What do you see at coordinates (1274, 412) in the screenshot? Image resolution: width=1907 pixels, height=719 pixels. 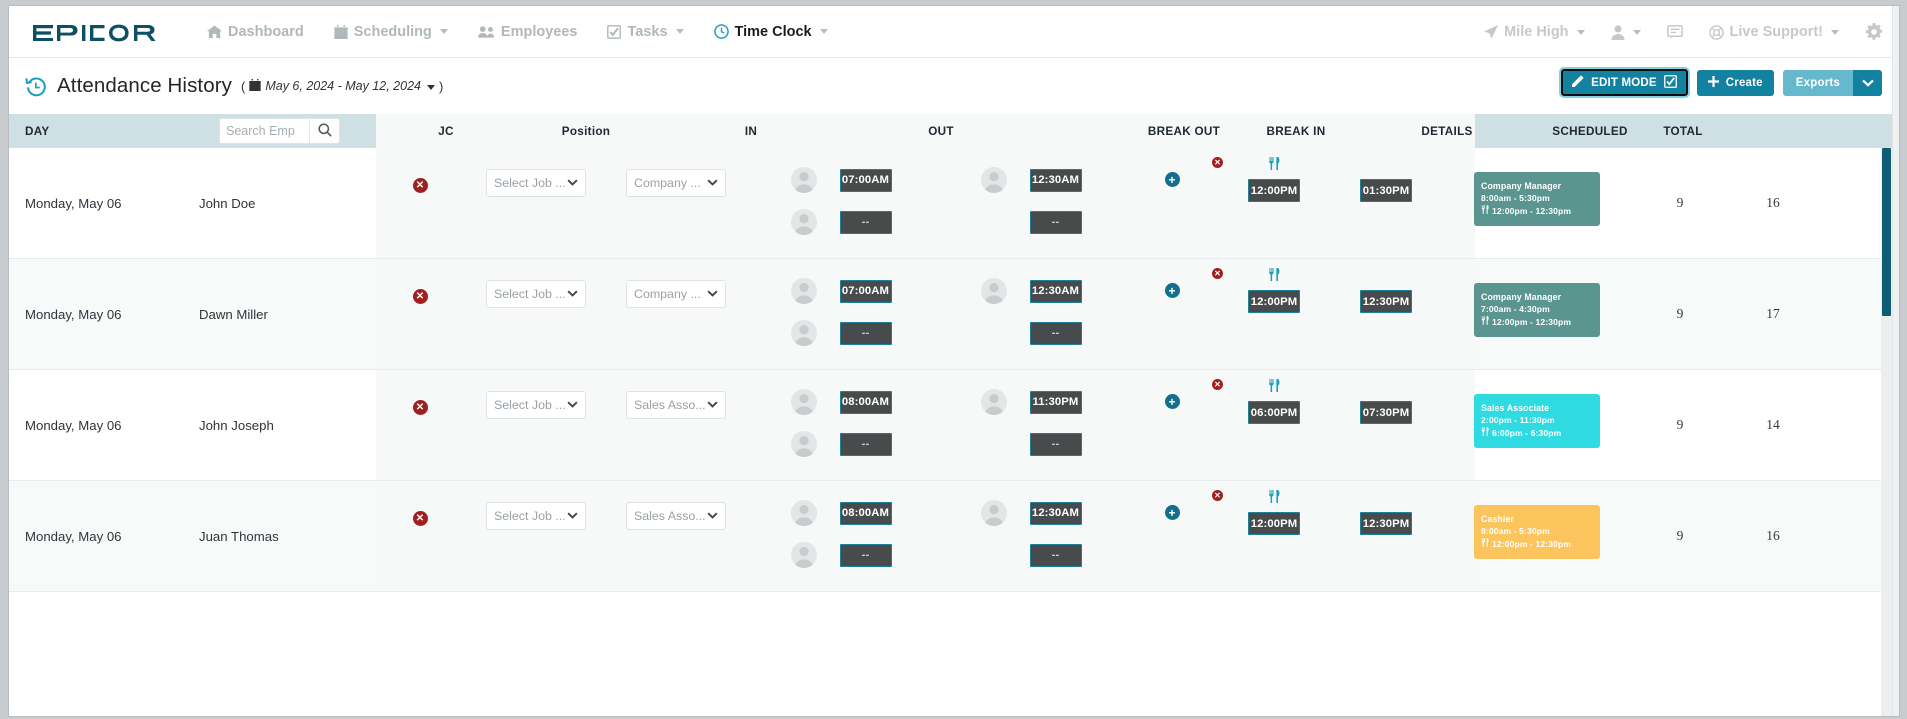 I see `break-out-time: 06:00PM` at bounding box center [1274, 412].